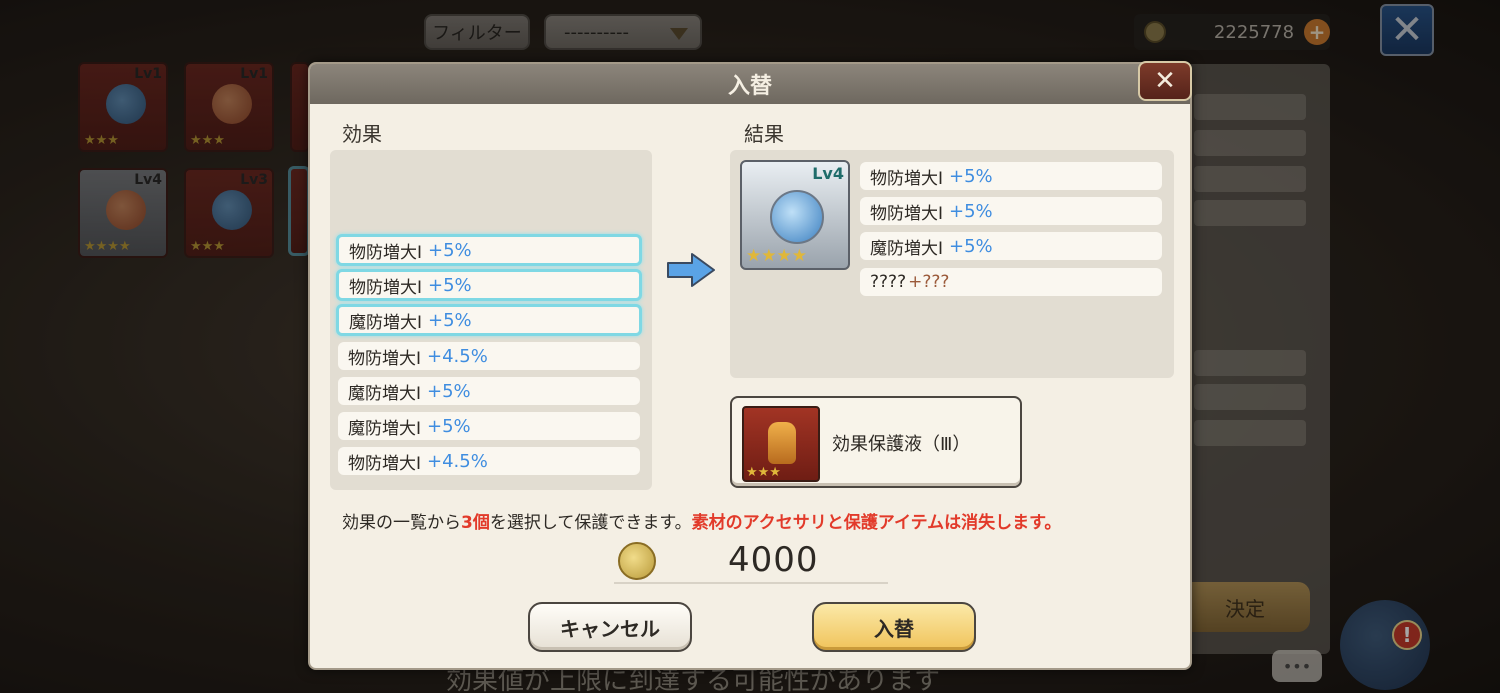 The height and width of the screenshot is (693, 1500). I want to click on notice-count: 3個, so click(475, 523).